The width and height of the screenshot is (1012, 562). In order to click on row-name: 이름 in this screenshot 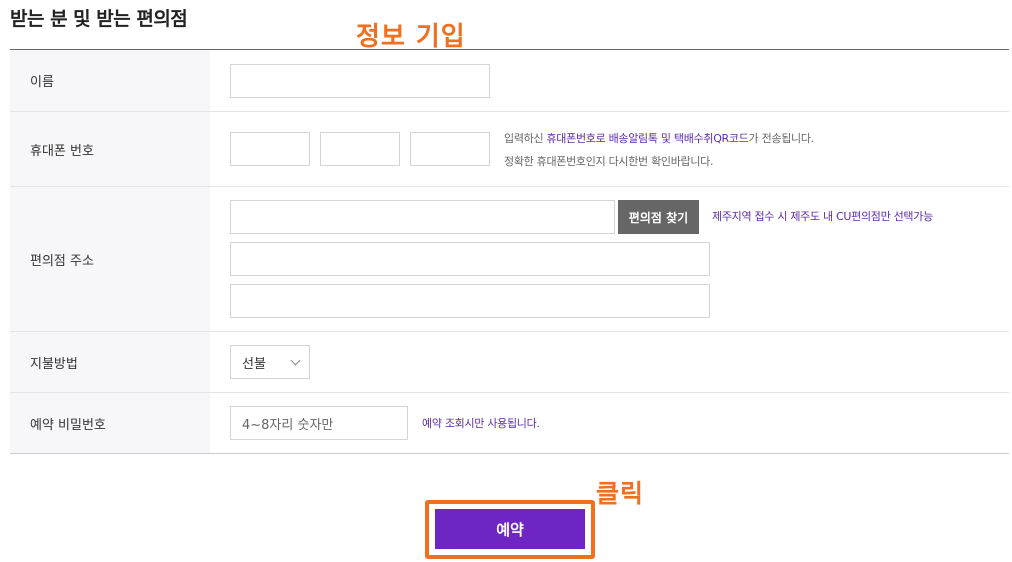, I will do `click(509, 81)`.